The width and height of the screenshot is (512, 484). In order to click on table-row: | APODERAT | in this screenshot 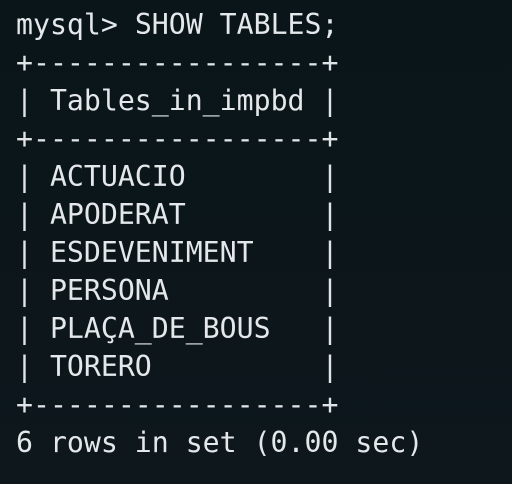, I will do `click(177, 214)`.